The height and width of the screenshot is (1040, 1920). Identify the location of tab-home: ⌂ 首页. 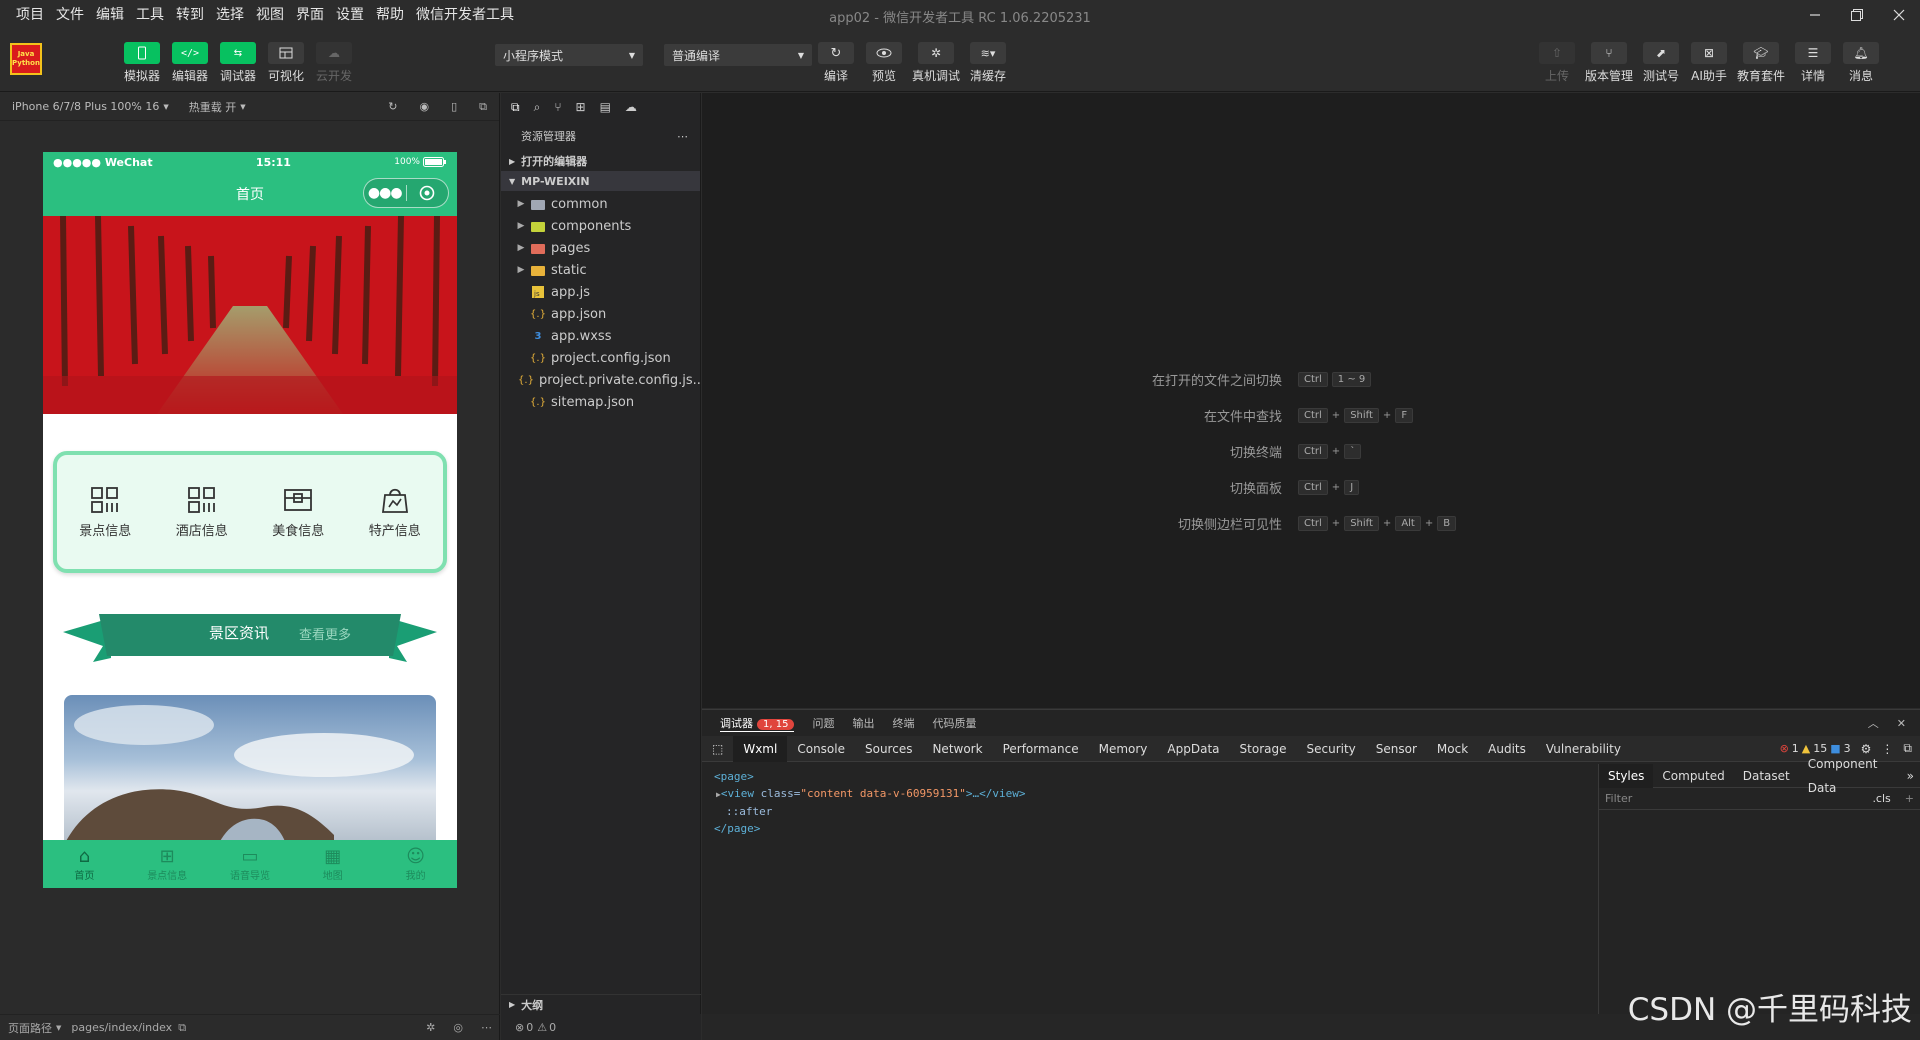
(84, 864).